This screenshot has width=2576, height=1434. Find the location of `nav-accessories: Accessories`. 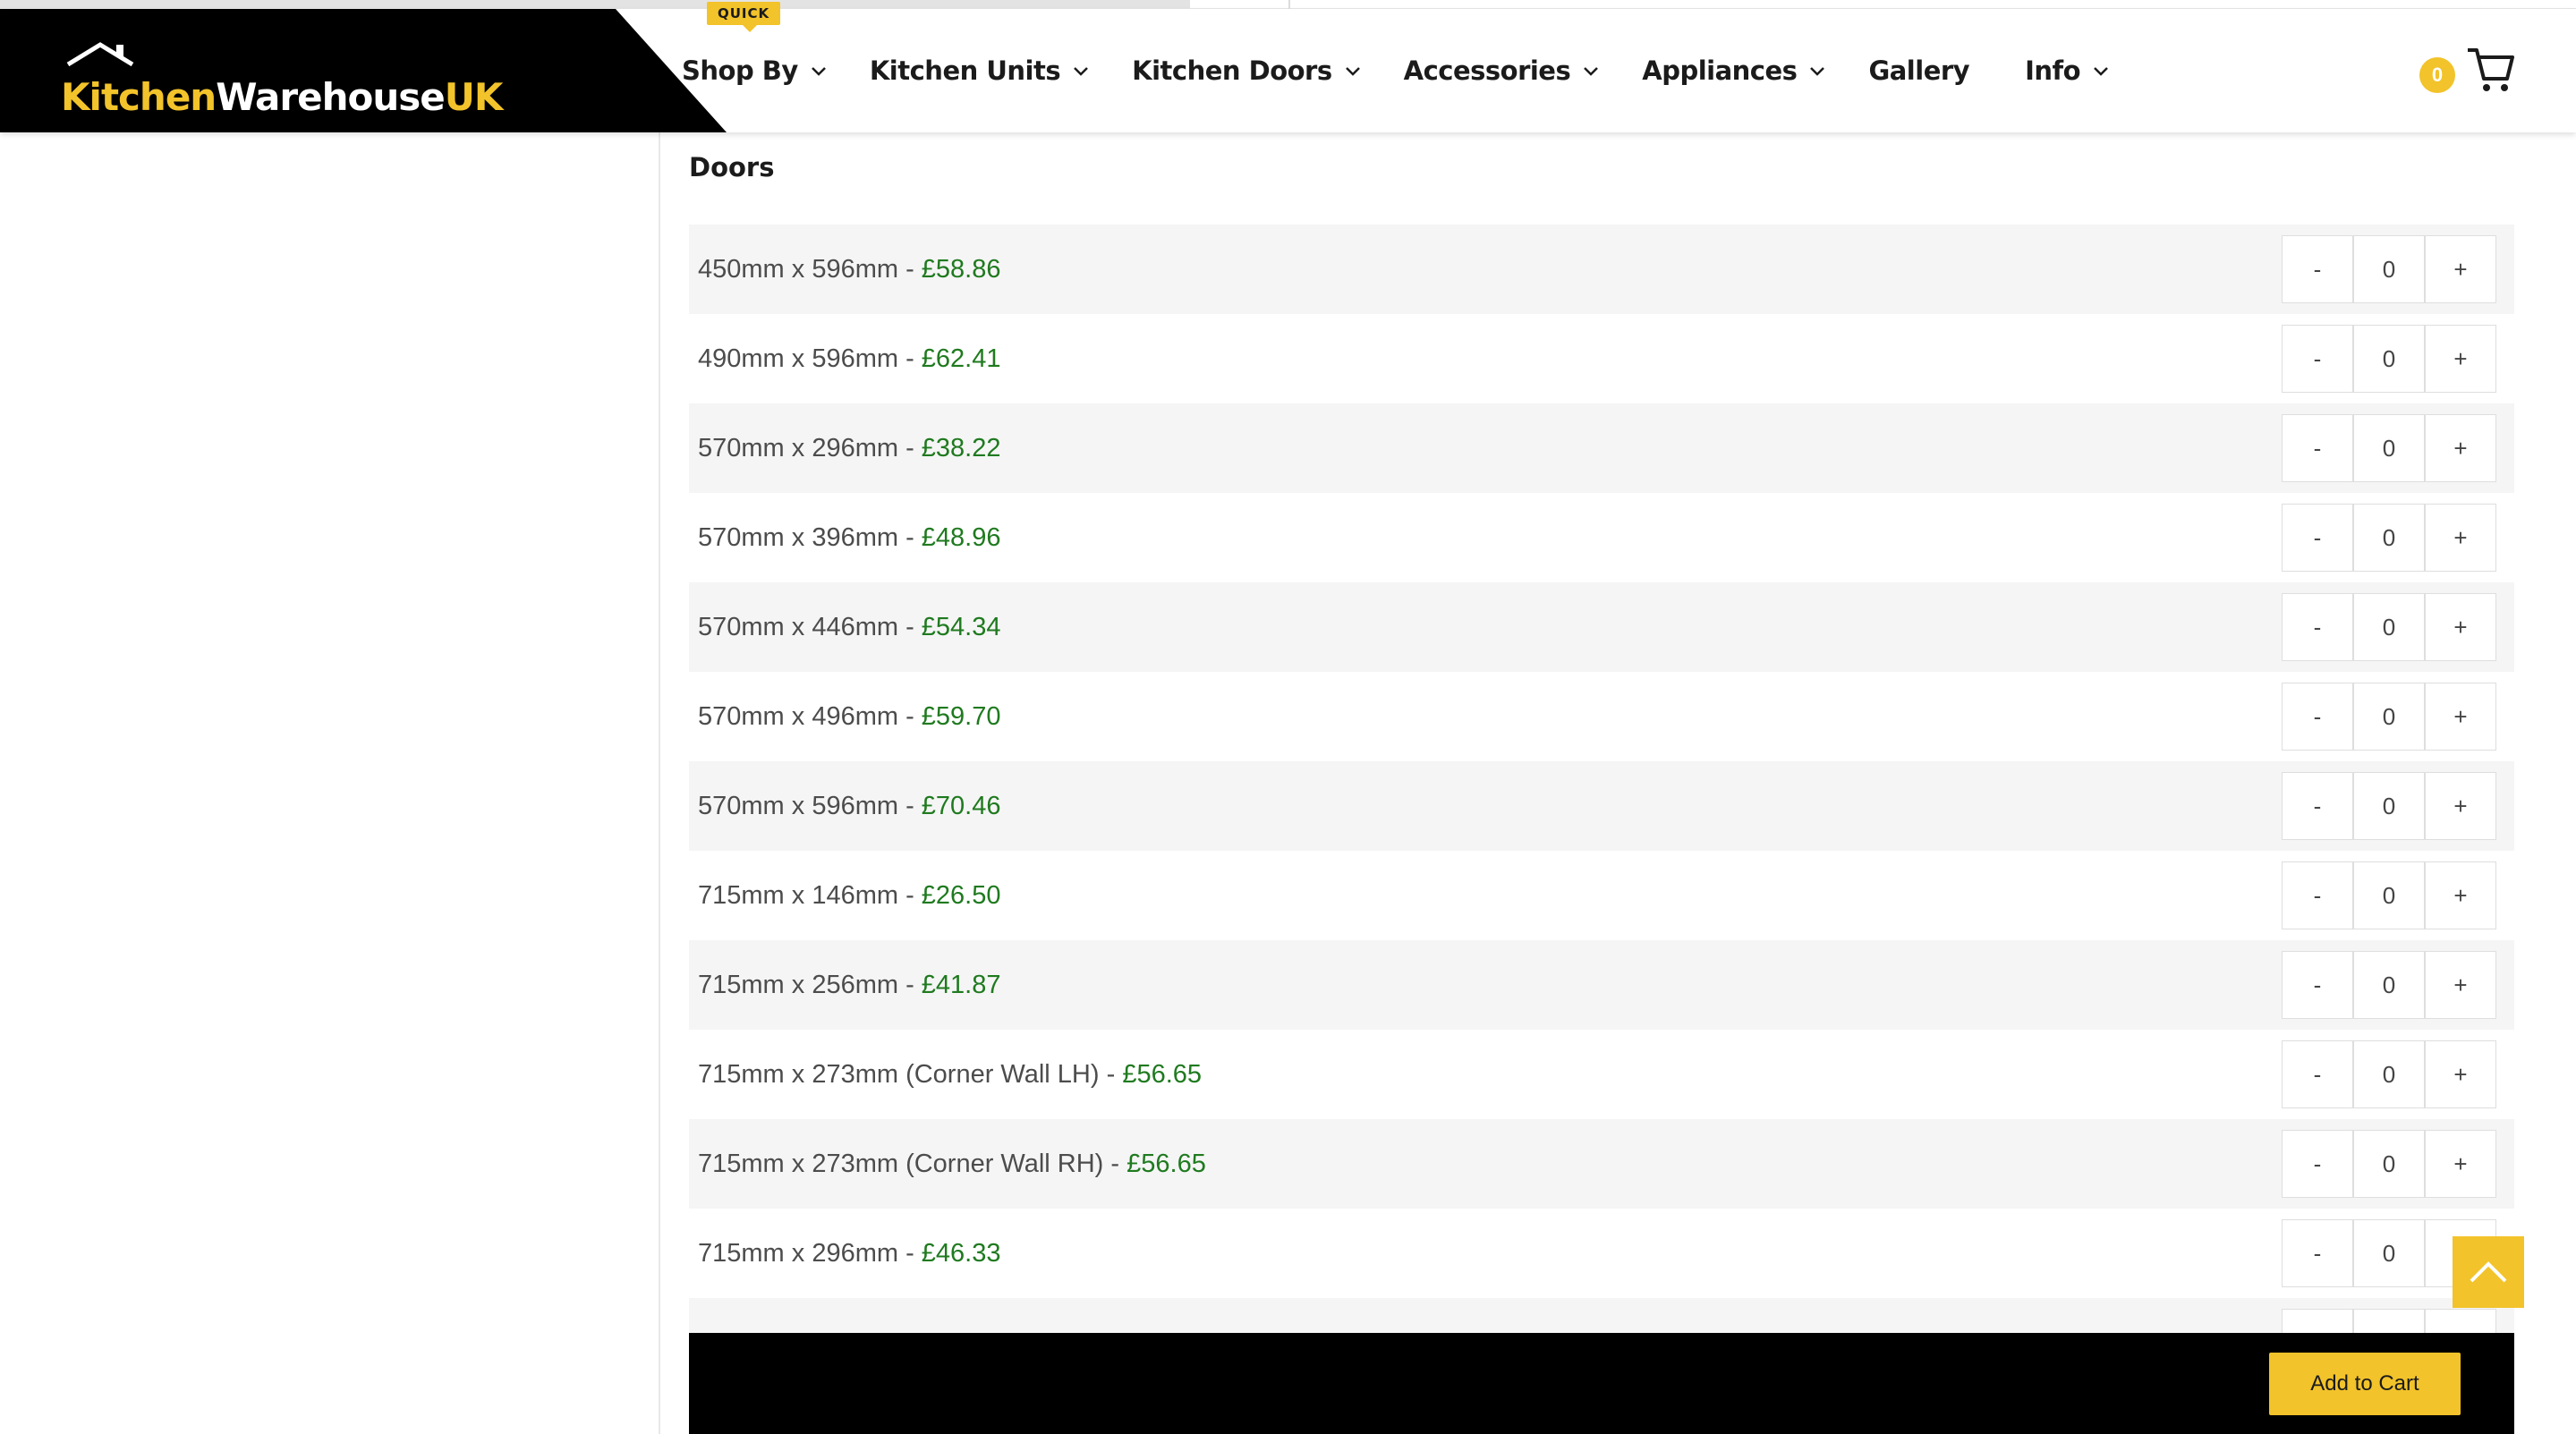

nav-accessories: Accessories is located at coordinates (1502, 70).